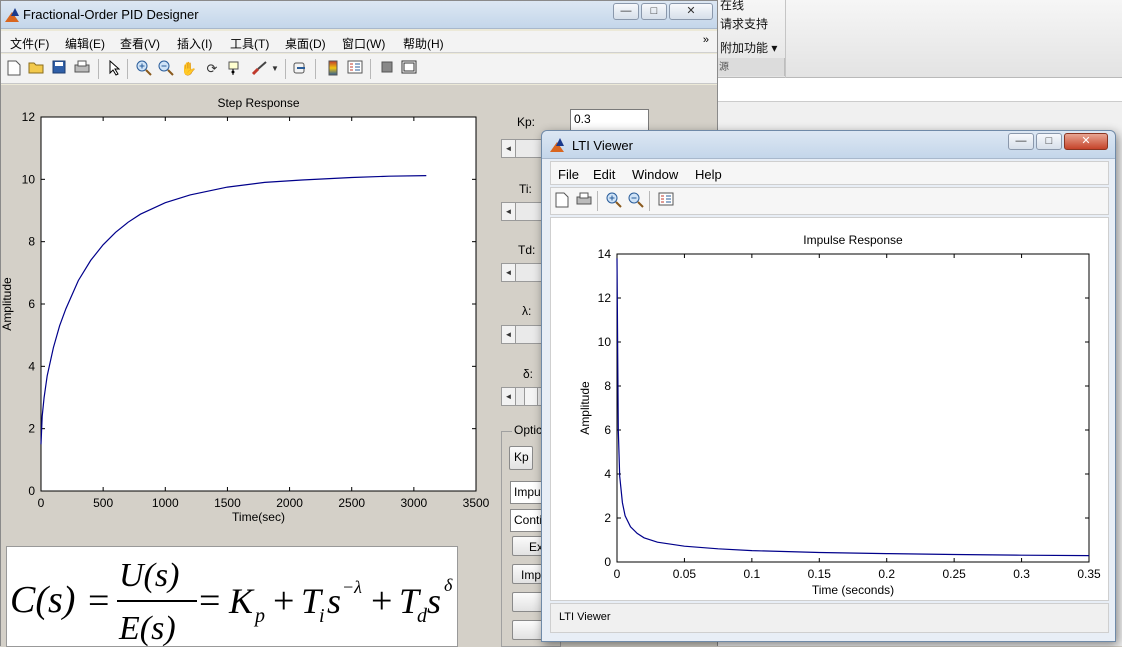 This screenshot has width=1122, height=647. Describe the element at coordinates (829, 173) in the screenshot. I see `lti-menubar: File Edit Window Help` at that location.